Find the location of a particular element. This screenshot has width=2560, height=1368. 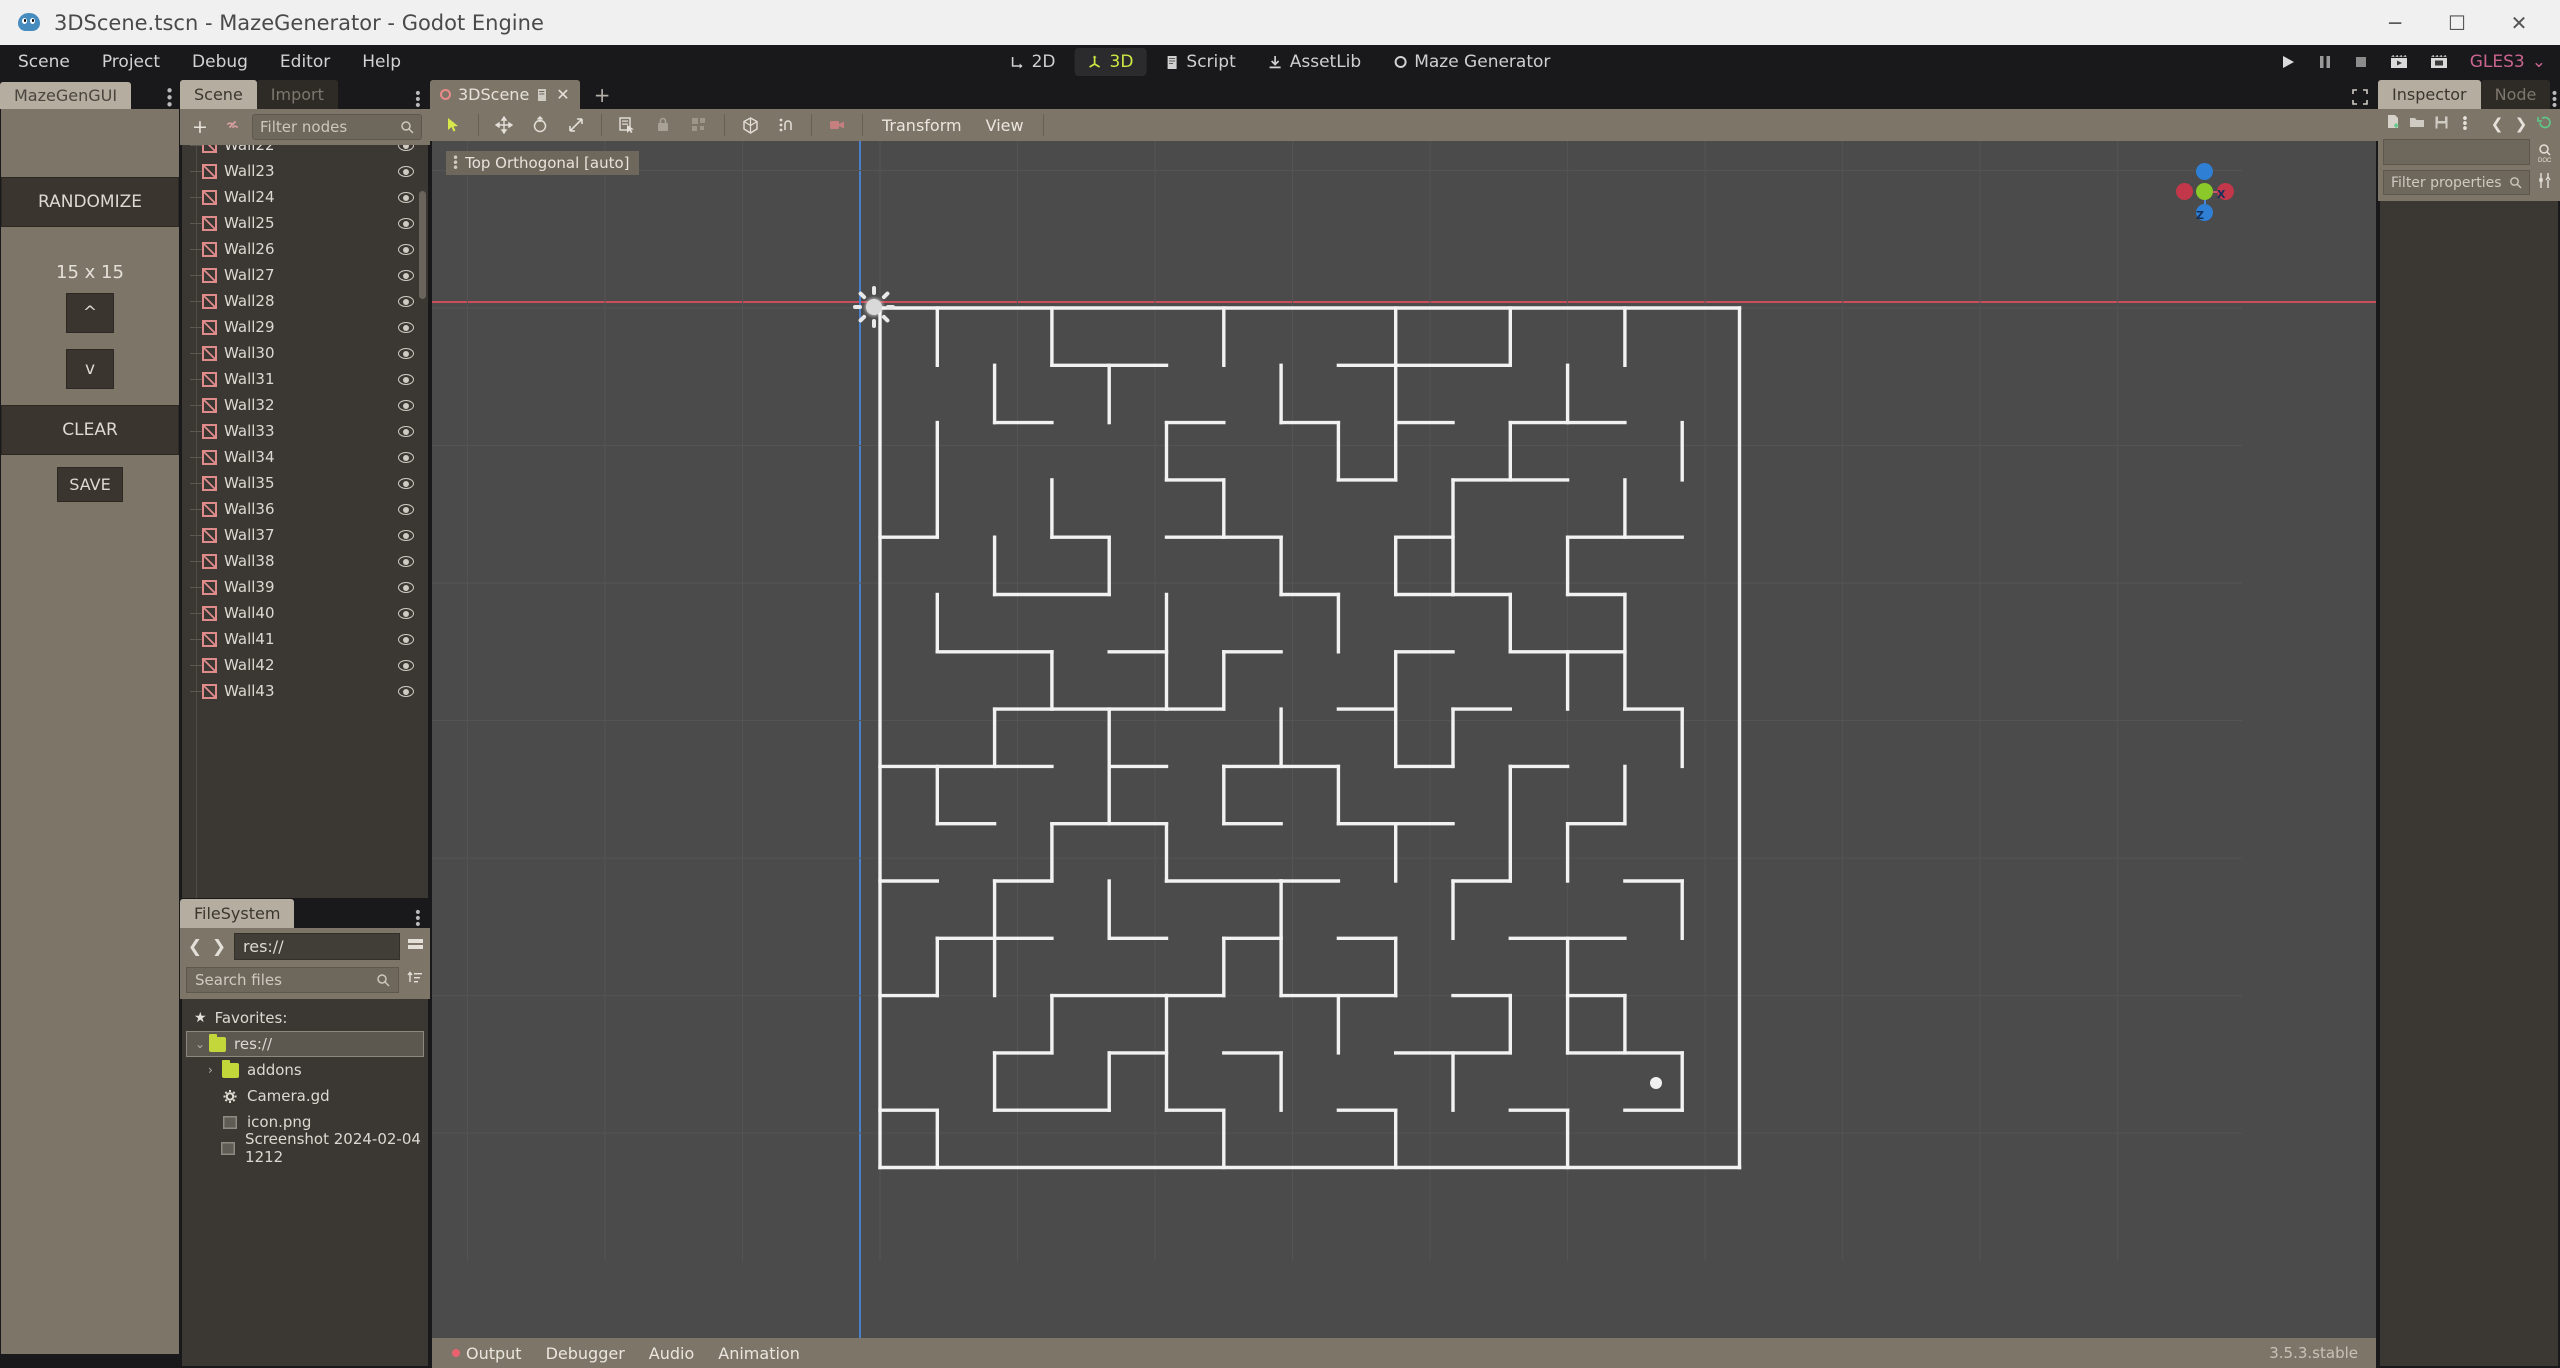

open-resource-icon is located at coordinates (2417, 124).